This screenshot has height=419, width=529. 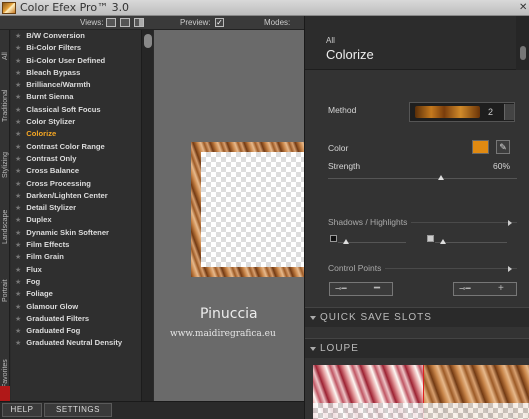 I want to click on strength-value: 60%, so click(x=502, y=166).